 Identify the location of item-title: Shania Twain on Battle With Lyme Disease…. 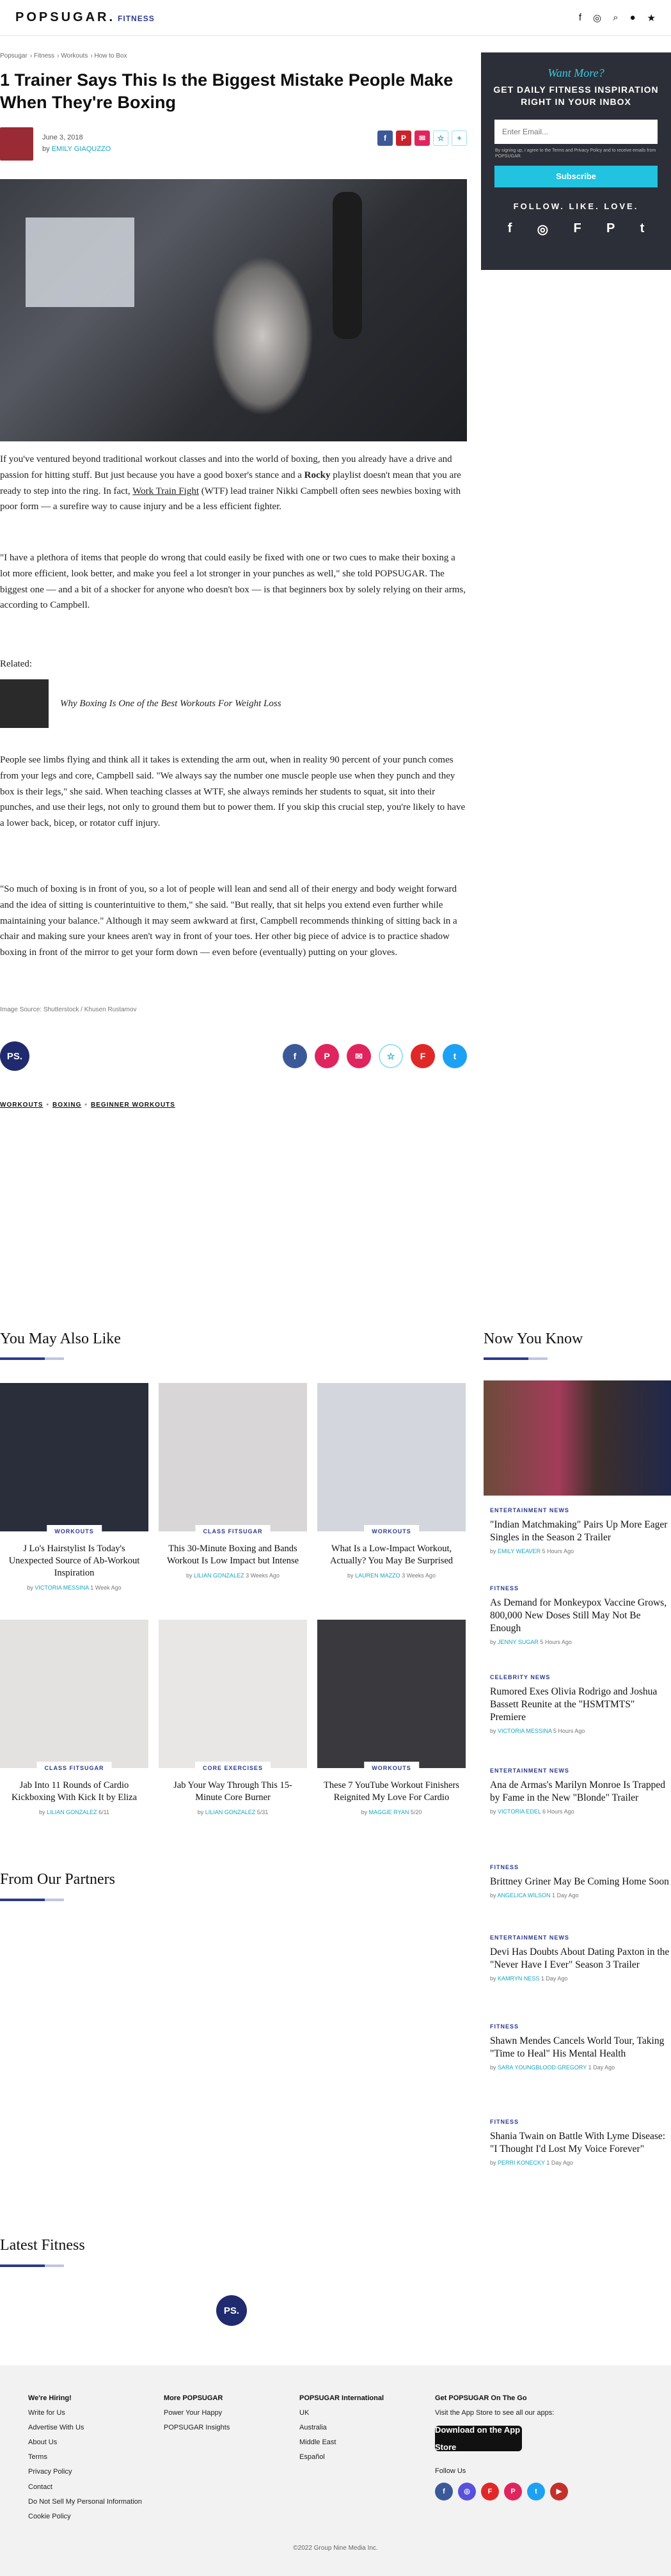
(580, 2143).